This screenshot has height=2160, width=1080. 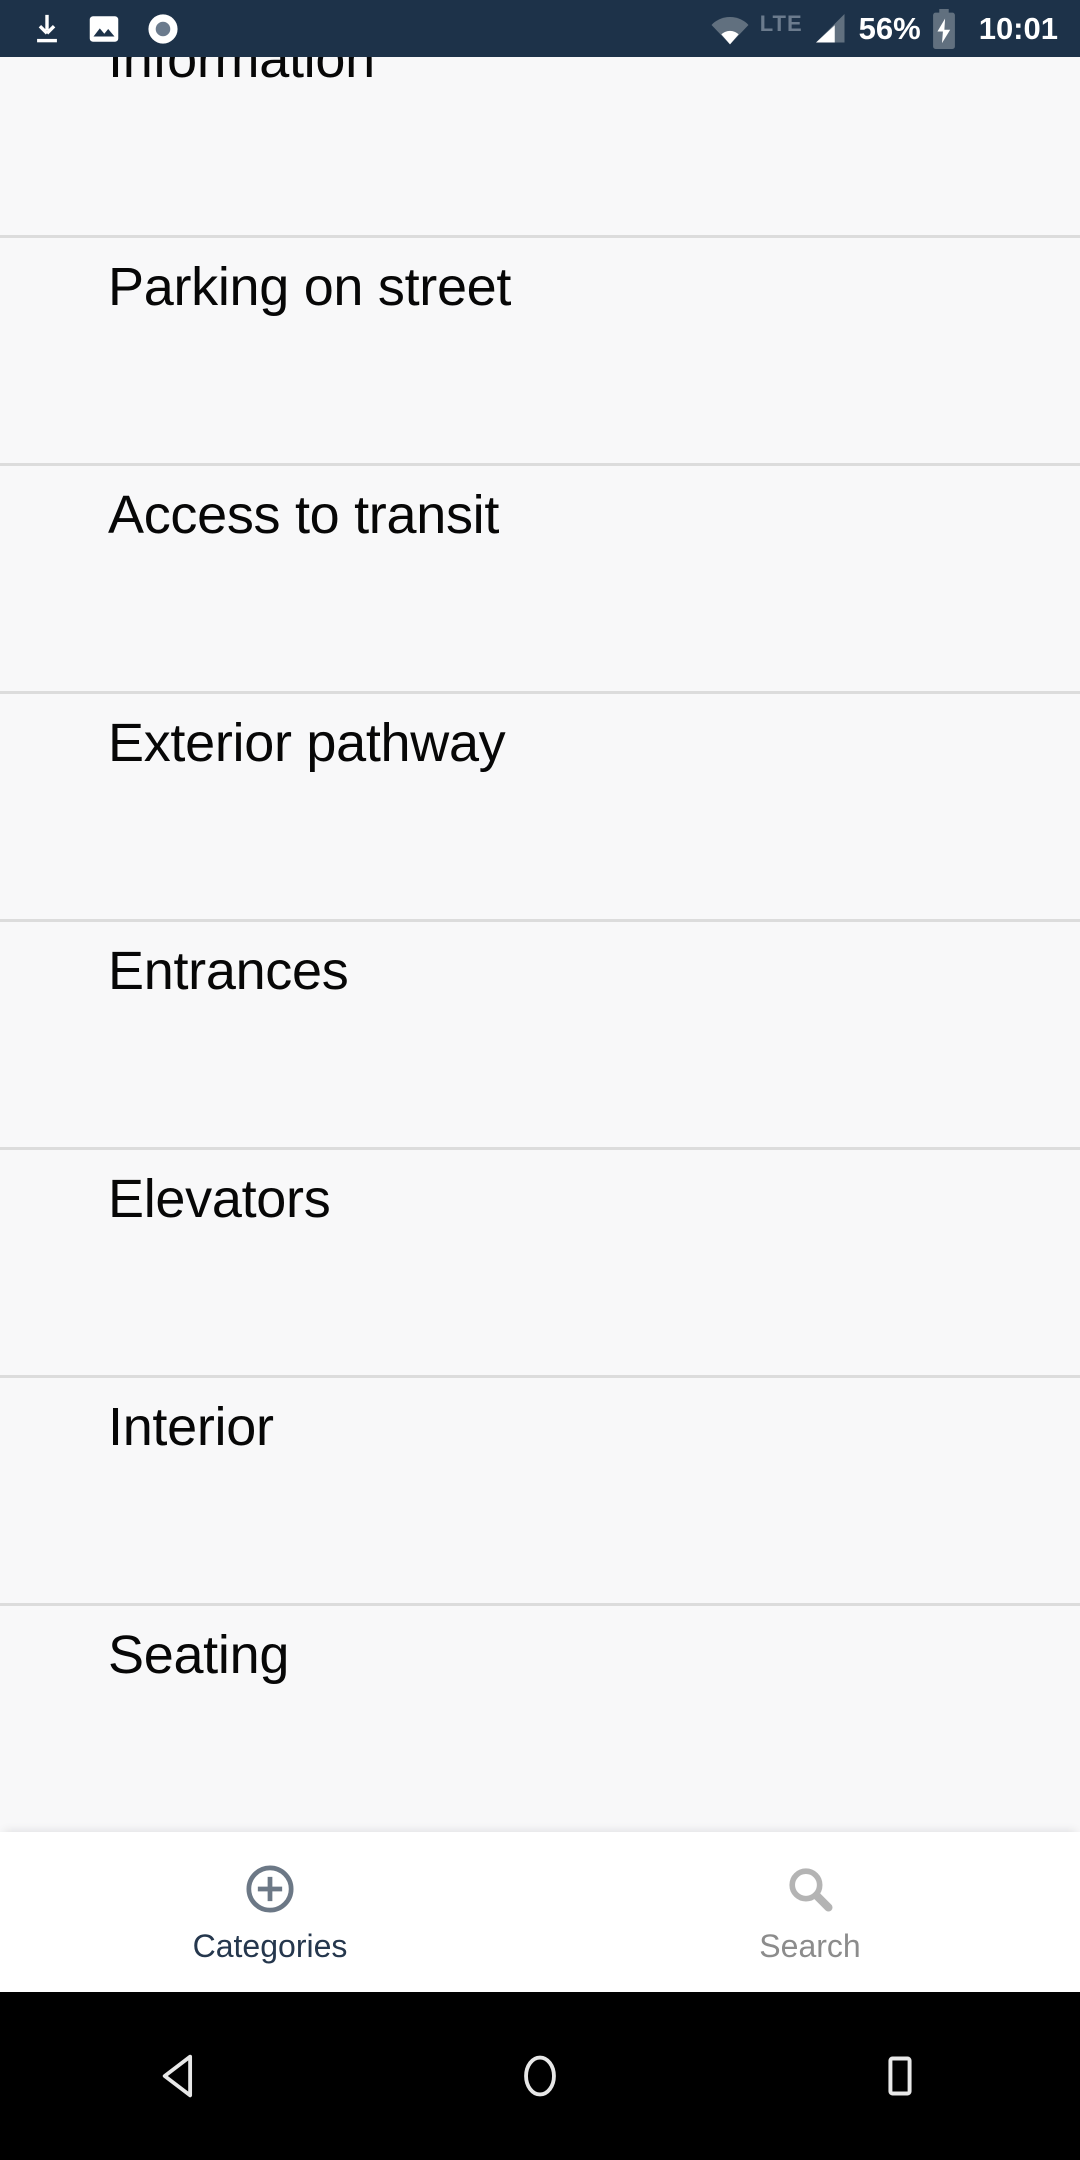 What do you see at coordinates (270, 1889) in the screenshot?
I see `plus-circle-icon` at bounding box center [270, 1889].